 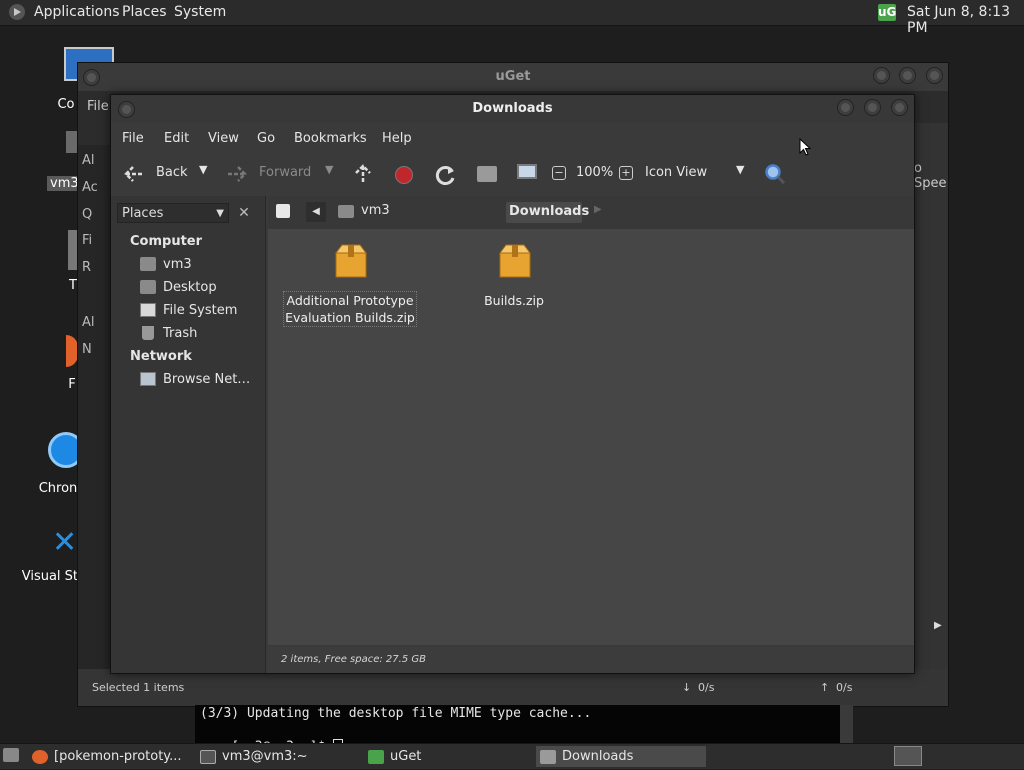 I want to click on forward-history-dropdown-icon: ▼, so click(x=329, y=169).